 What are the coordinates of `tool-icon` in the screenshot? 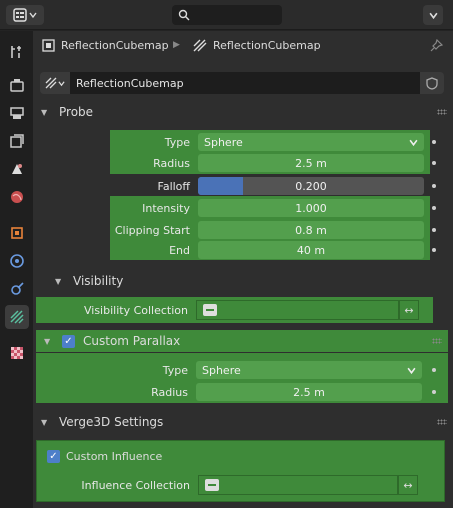 It's located at (16, 52).